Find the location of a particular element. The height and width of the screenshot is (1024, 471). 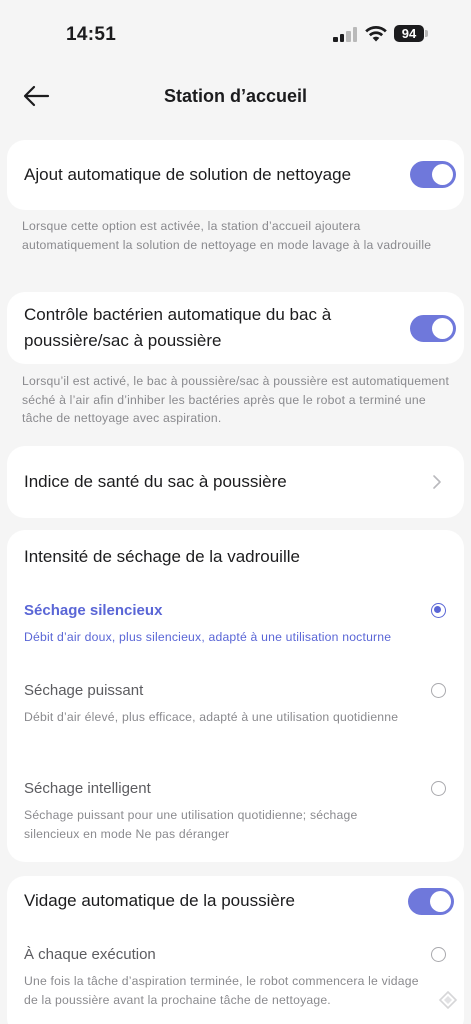

status-time: 14:51 is located at coordinates (91, 34).